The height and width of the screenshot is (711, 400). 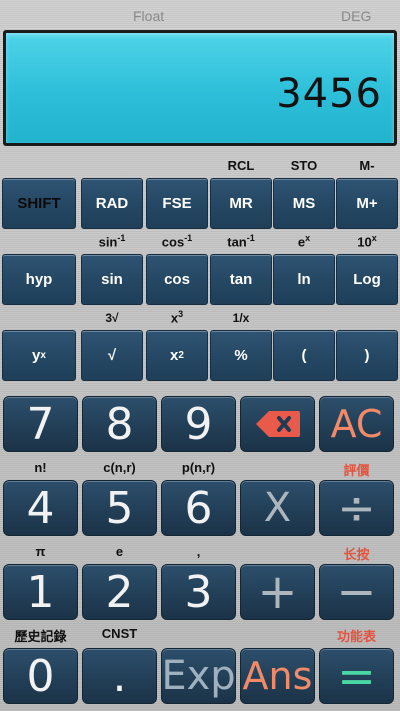 I want to click on rad-button: RAD, so click(x=112, y=203).